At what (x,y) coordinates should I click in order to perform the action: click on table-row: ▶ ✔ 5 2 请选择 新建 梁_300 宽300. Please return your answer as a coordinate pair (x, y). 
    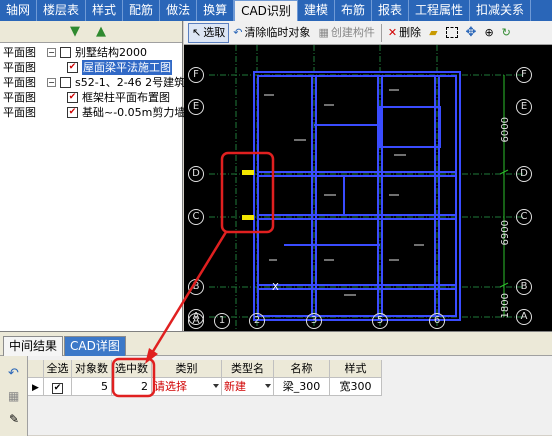
    Looking at the image, I should click on (290, 387).